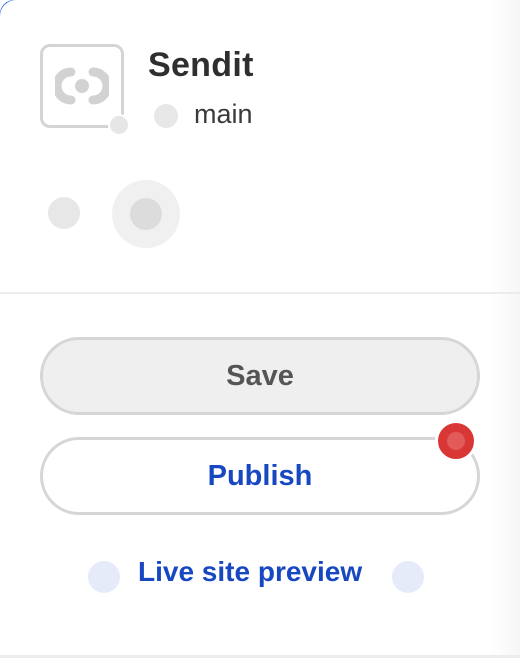 The width and height of the screenshot is (520, 658). I want to click on publish-button: Publish, so click(260, 476).